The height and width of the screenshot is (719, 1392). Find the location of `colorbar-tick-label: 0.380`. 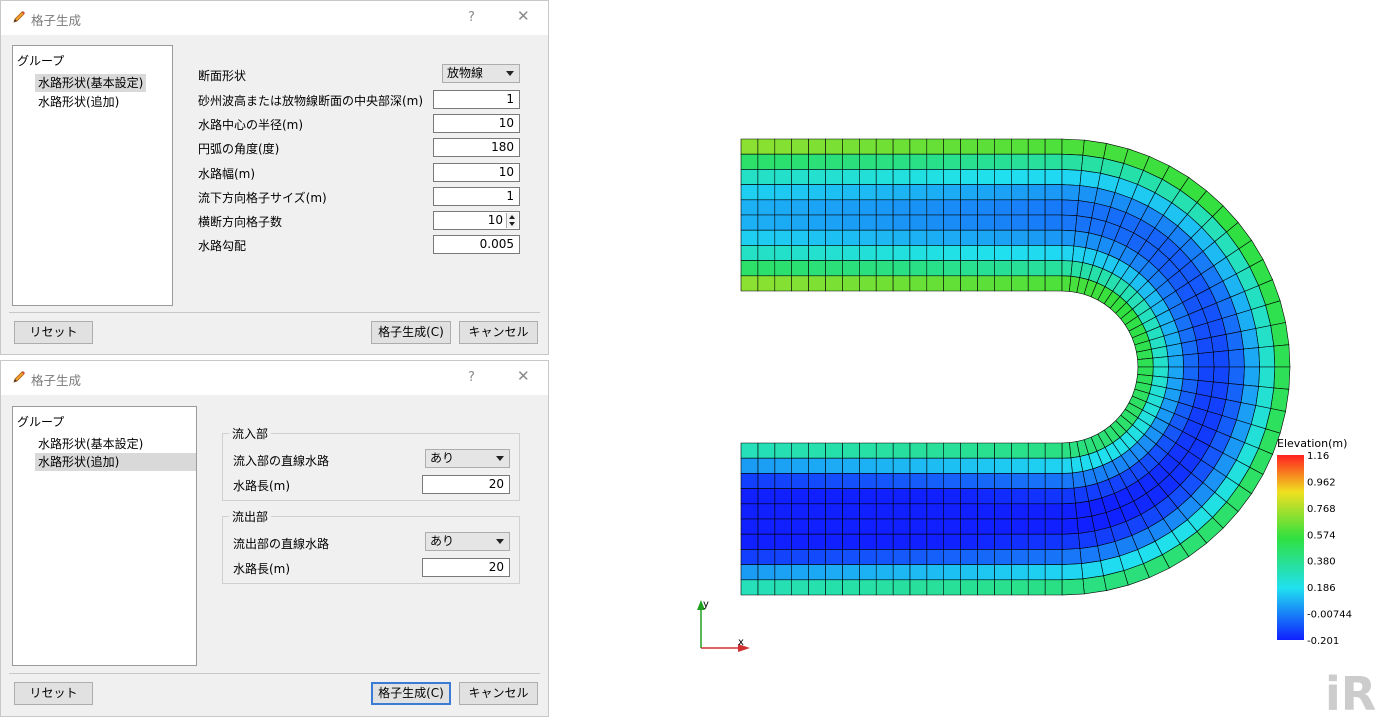

colorbar-tick-label: 0.380 is located at coordinates (1321, 562).